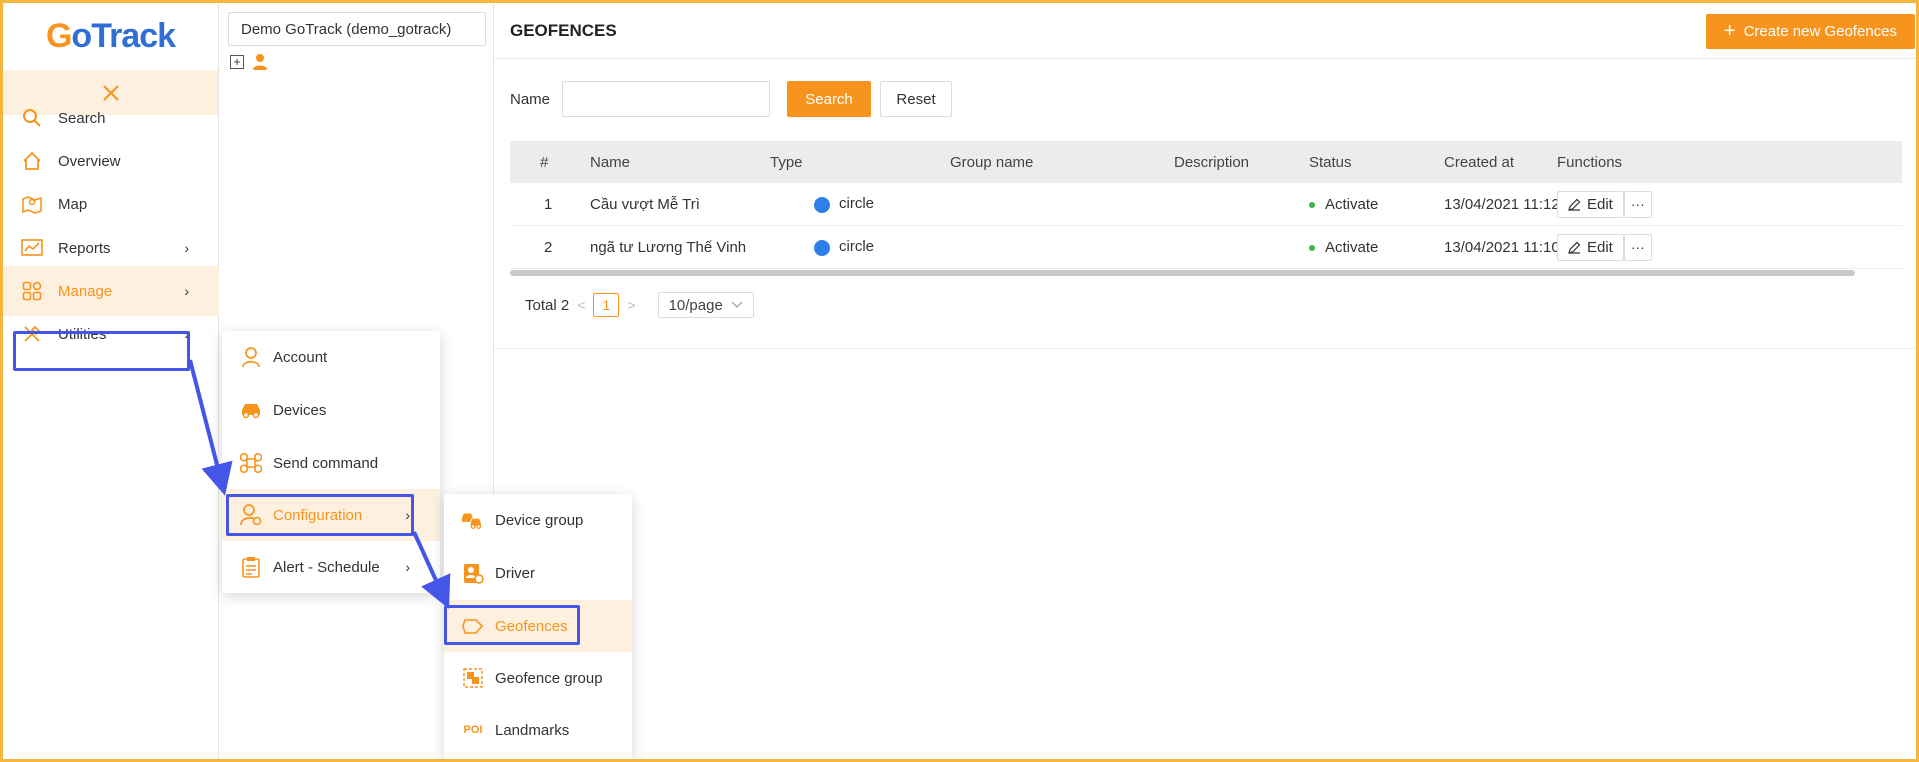 This screenshot has height=762, width=1919. I want to click on reset-button: Reset, so click(916, 99).